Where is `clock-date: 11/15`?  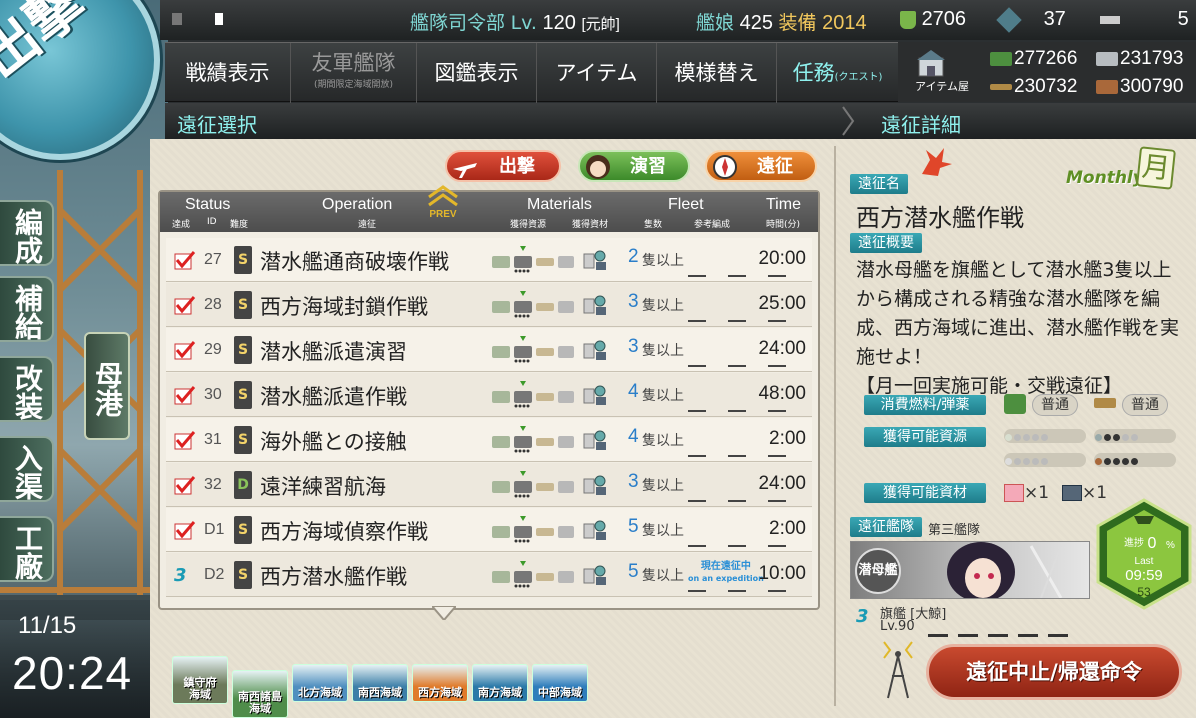
clock-date: 11/15 is located at coordinates (47, 625).